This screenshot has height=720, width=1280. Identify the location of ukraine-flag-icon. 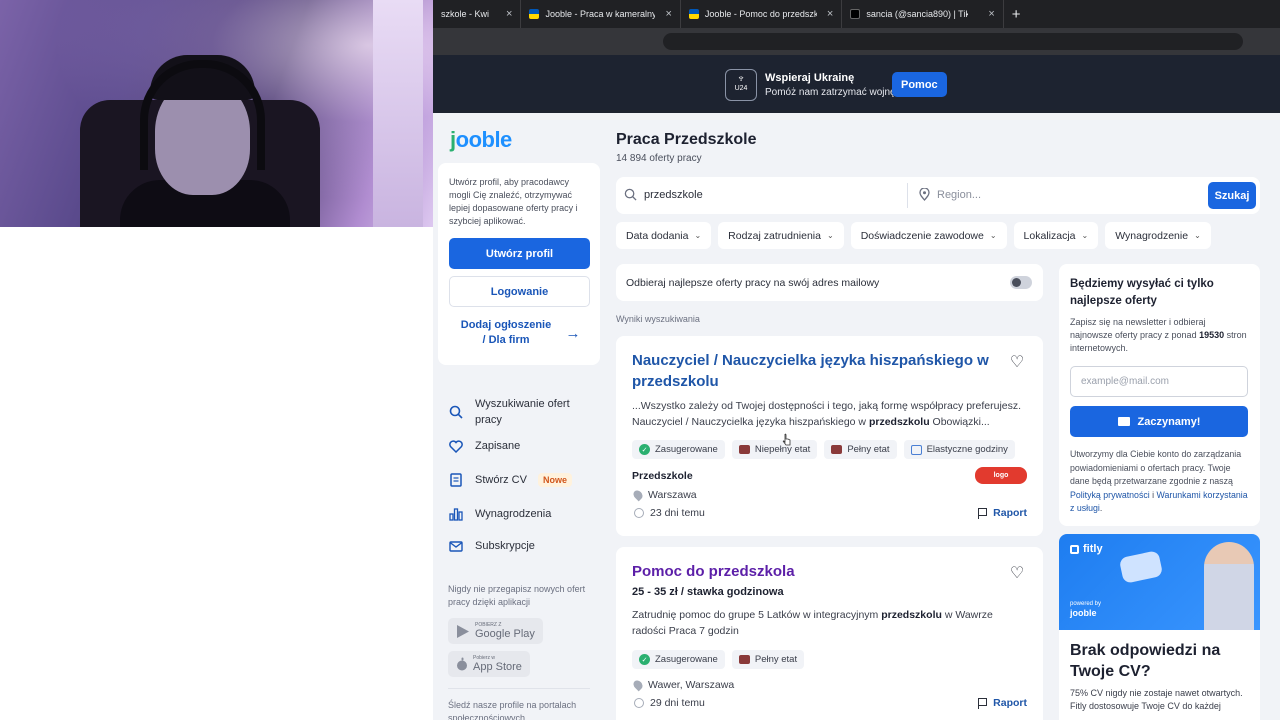
(693, 14).